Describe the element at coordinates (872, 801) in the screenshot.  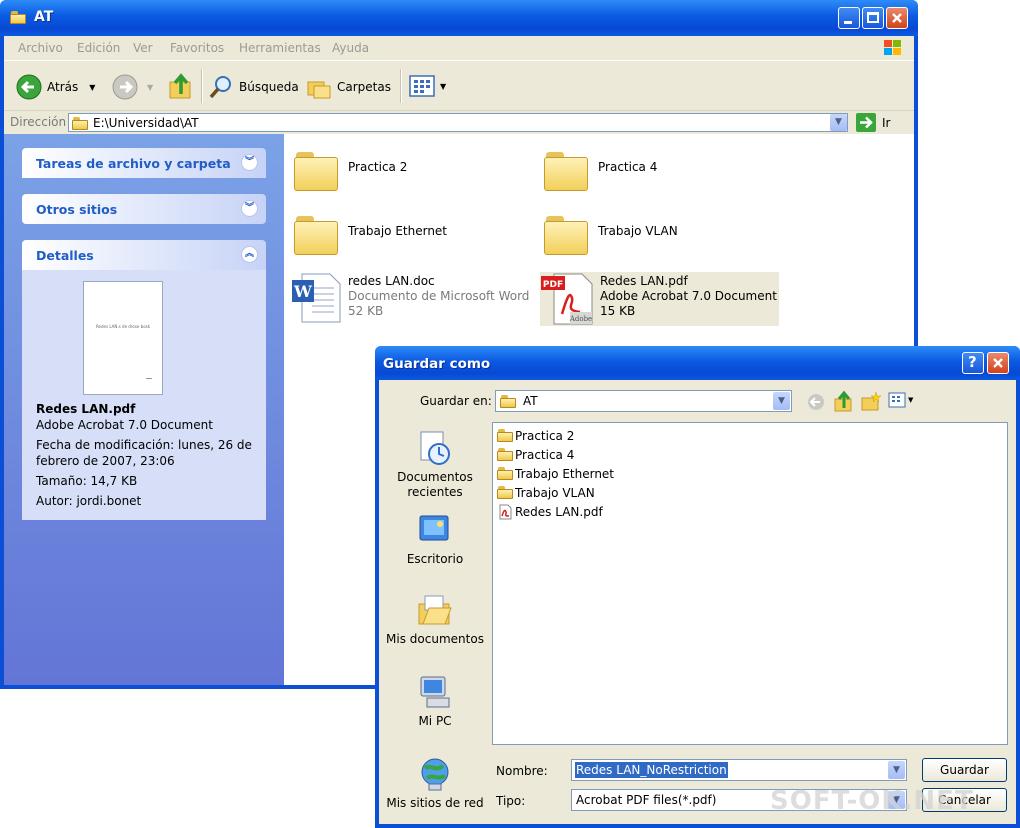
I see `watermark-text: SOFT-OK.NET` at that location.